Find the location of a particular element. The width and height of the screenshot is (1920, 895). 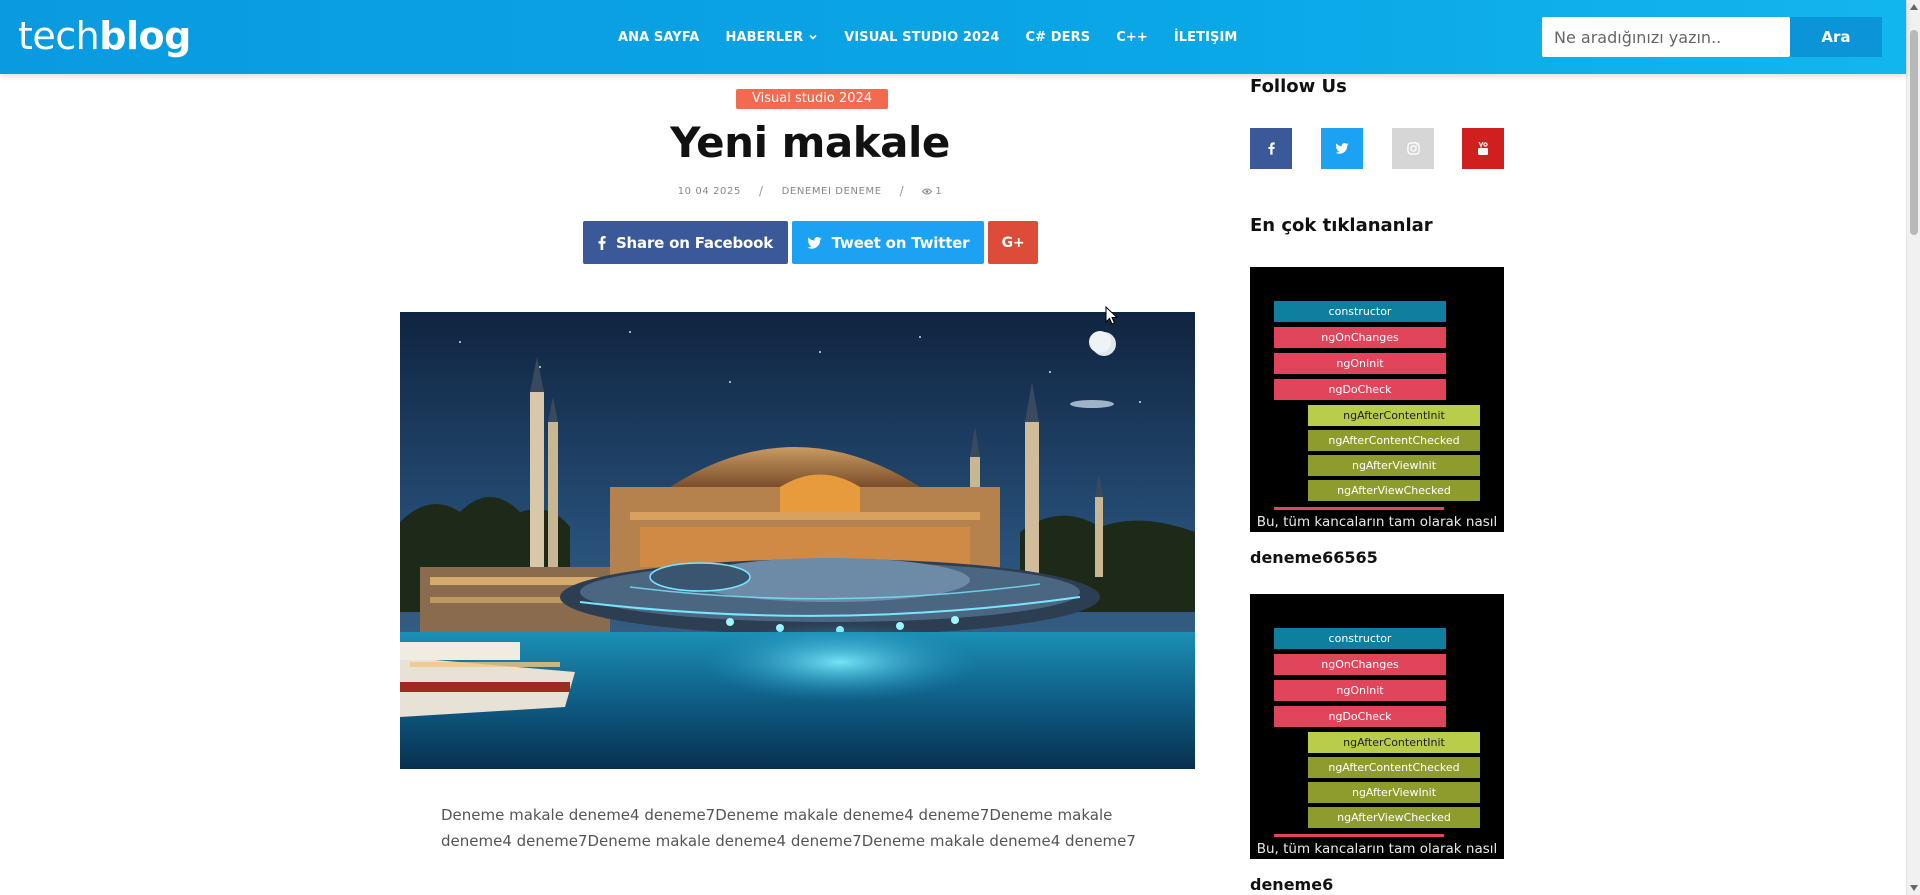

youtube-icon is located at coordinates (1483, 148).